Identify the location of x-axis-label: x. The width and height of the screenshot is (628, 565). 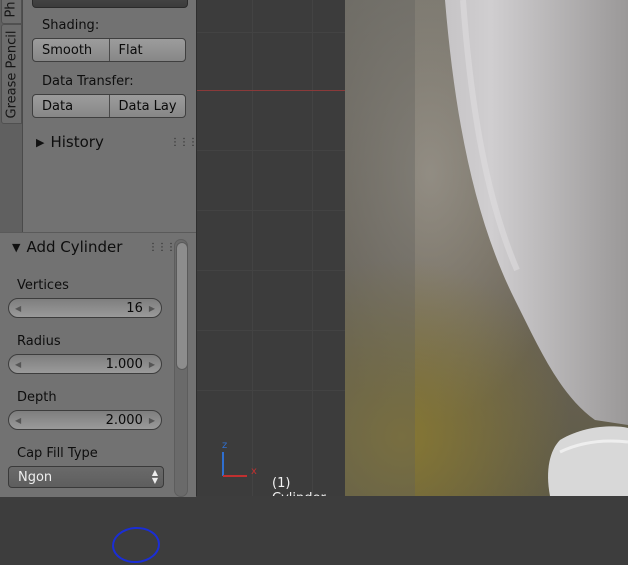
(254, 471).